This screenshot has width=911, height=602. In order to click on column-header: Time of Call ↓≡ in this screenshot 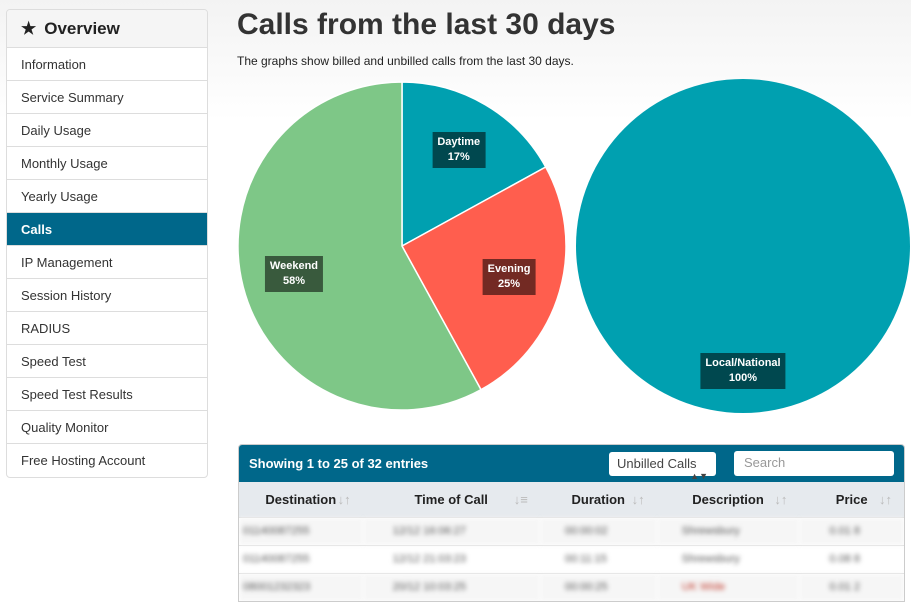, I will do `click(451, 499)`.